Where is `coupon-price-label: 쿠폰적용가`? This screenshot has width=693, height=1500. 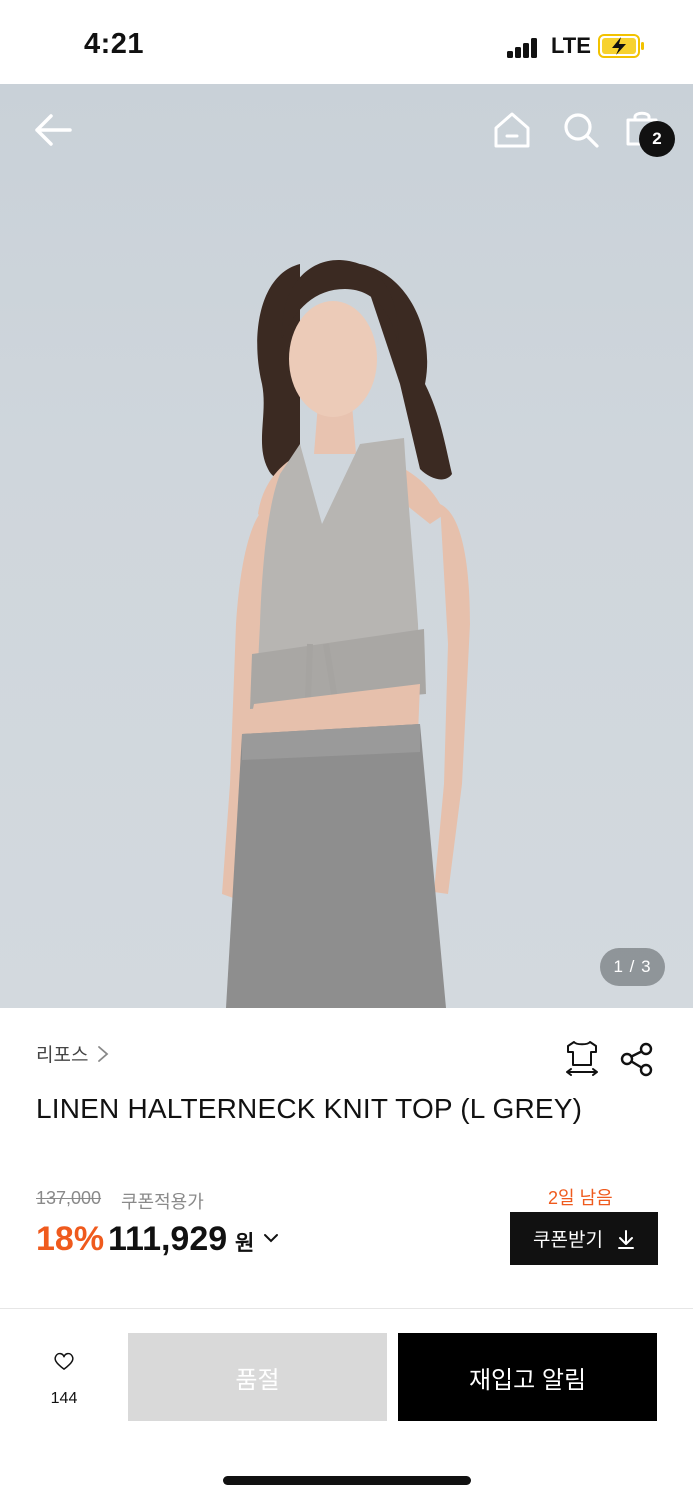 coupon-price-label: 쿠폰적용가 is located at coordinates (162, 1202).